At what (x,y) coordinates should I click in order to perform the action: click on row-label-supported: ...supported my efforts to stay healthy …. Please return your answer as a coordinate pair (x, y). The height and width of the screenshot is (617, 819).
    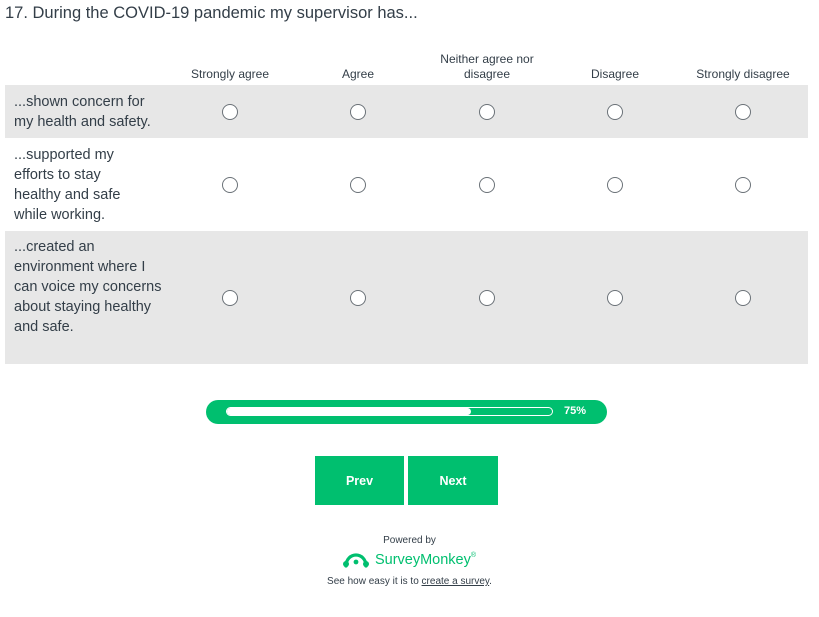
    Looking at the image, I should click on (67, 185).